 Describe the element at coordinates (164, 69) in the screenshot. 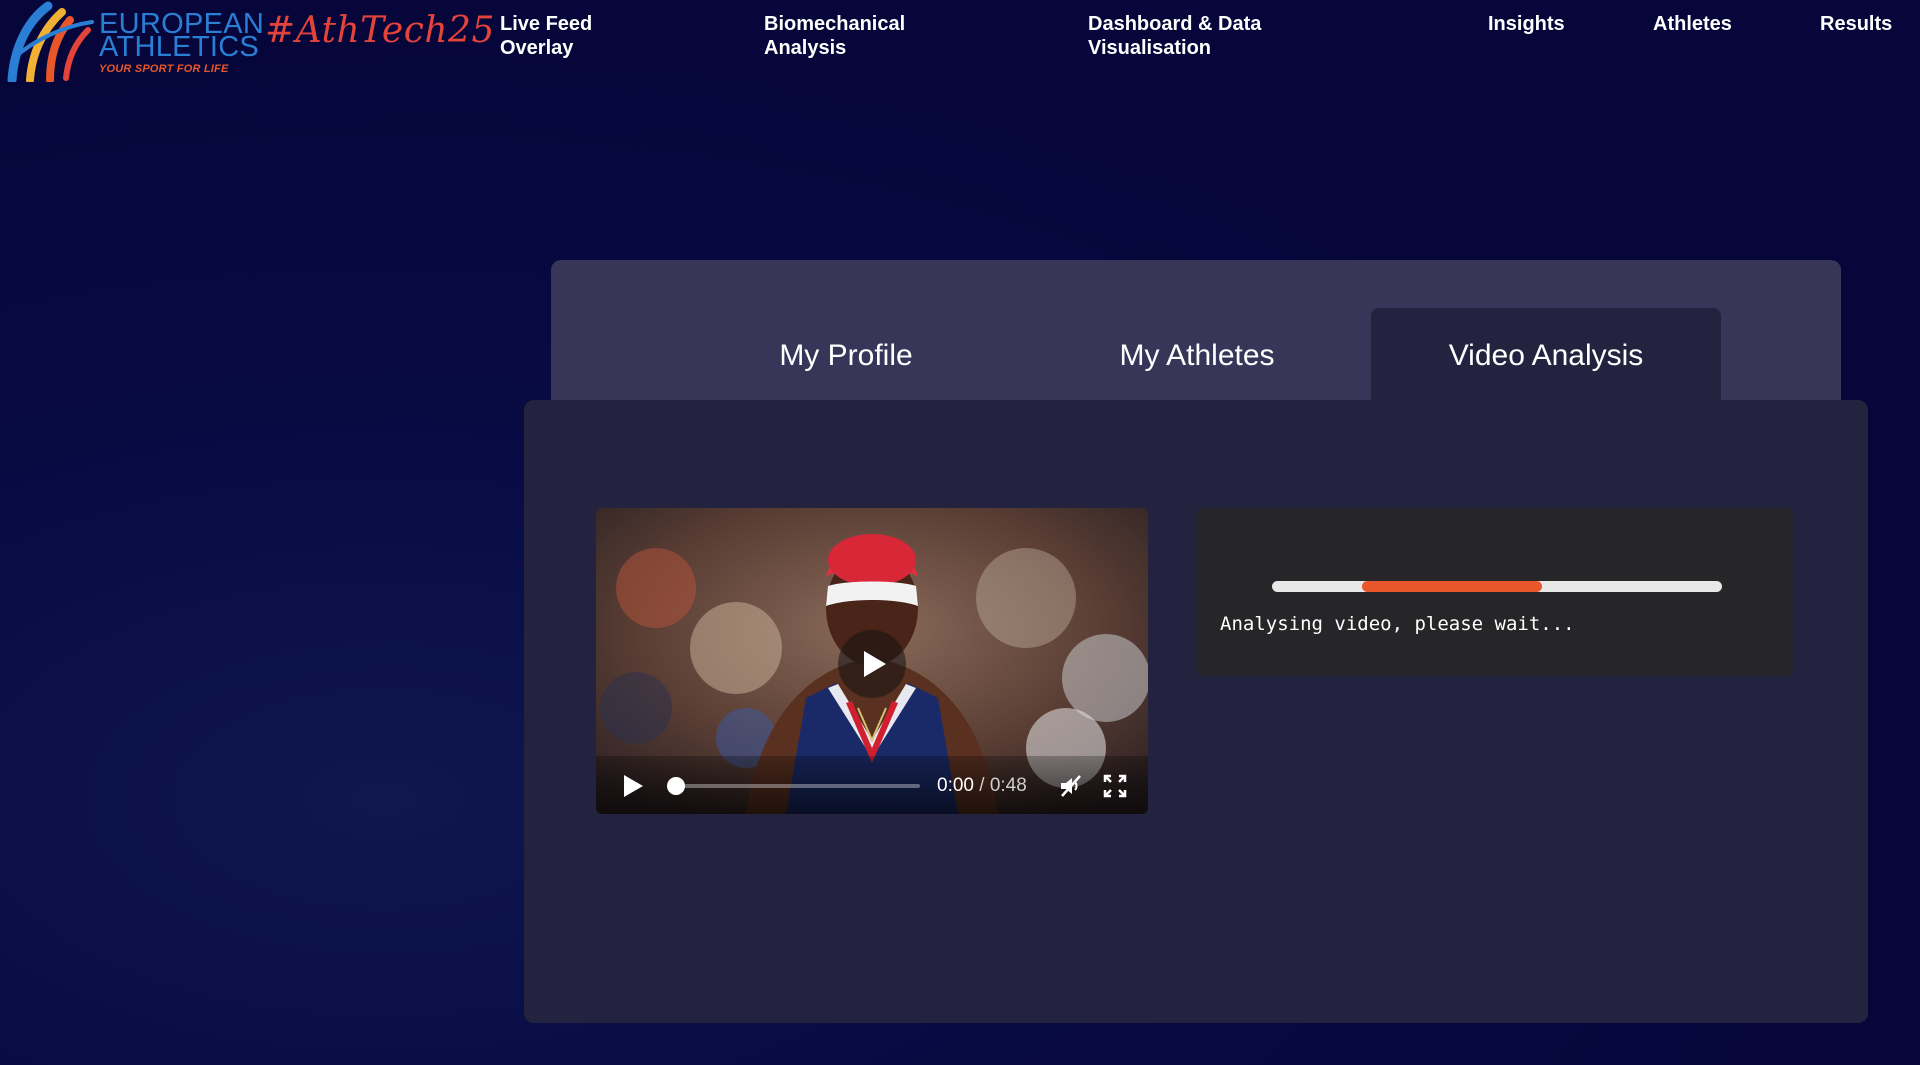

I see `logo-tagline: YOUR SPORT FOR LIFE` at that location.